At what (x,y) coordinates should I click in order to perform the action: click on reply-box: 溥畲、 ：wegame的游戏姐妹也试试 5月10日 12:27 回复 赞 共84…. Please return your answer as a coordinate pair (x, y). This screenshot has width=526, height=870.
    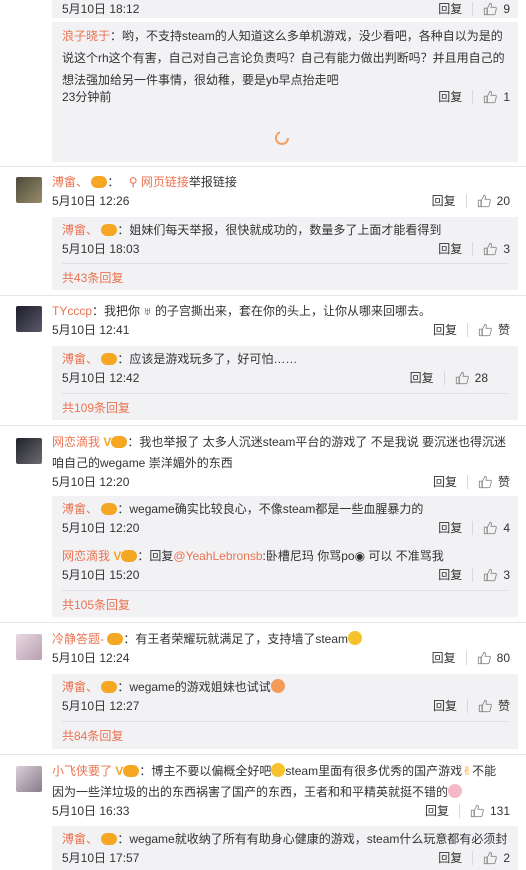
    Looking at the image, I should click on (285, 711).